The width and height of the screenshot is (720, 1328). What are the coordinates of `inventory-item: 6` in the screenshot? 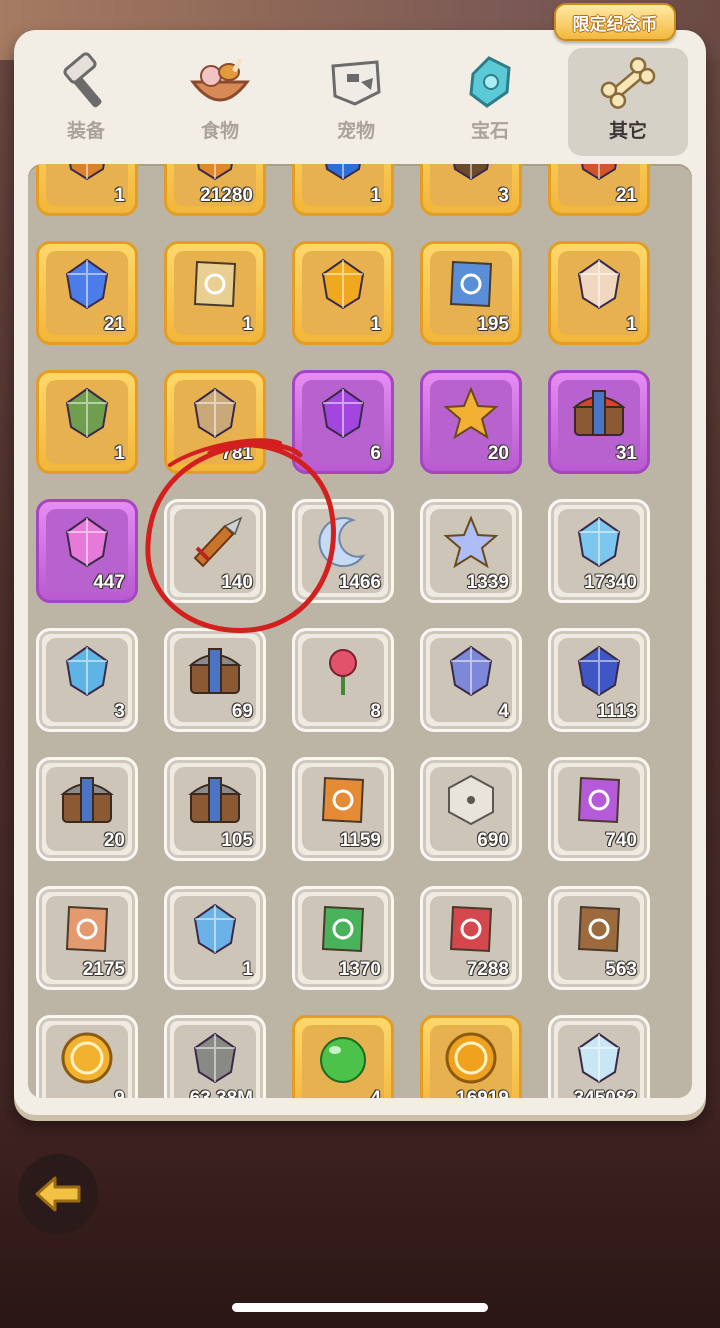 It's located at (343, 422).